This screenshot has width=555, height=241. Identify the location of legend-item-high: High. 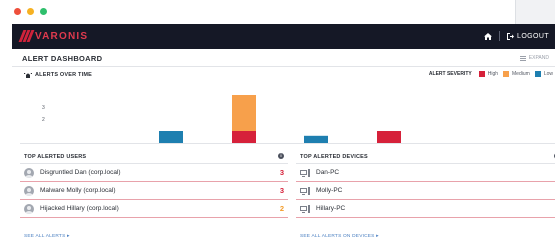
(488, 74).